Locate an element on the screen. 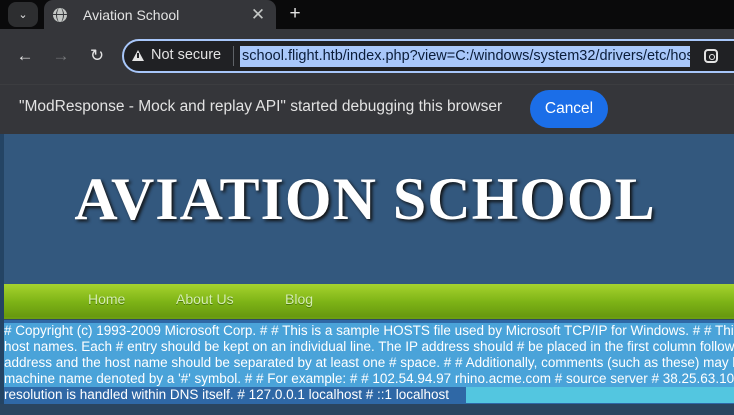  page-bottom-bar is located at coordinates (367, 409).